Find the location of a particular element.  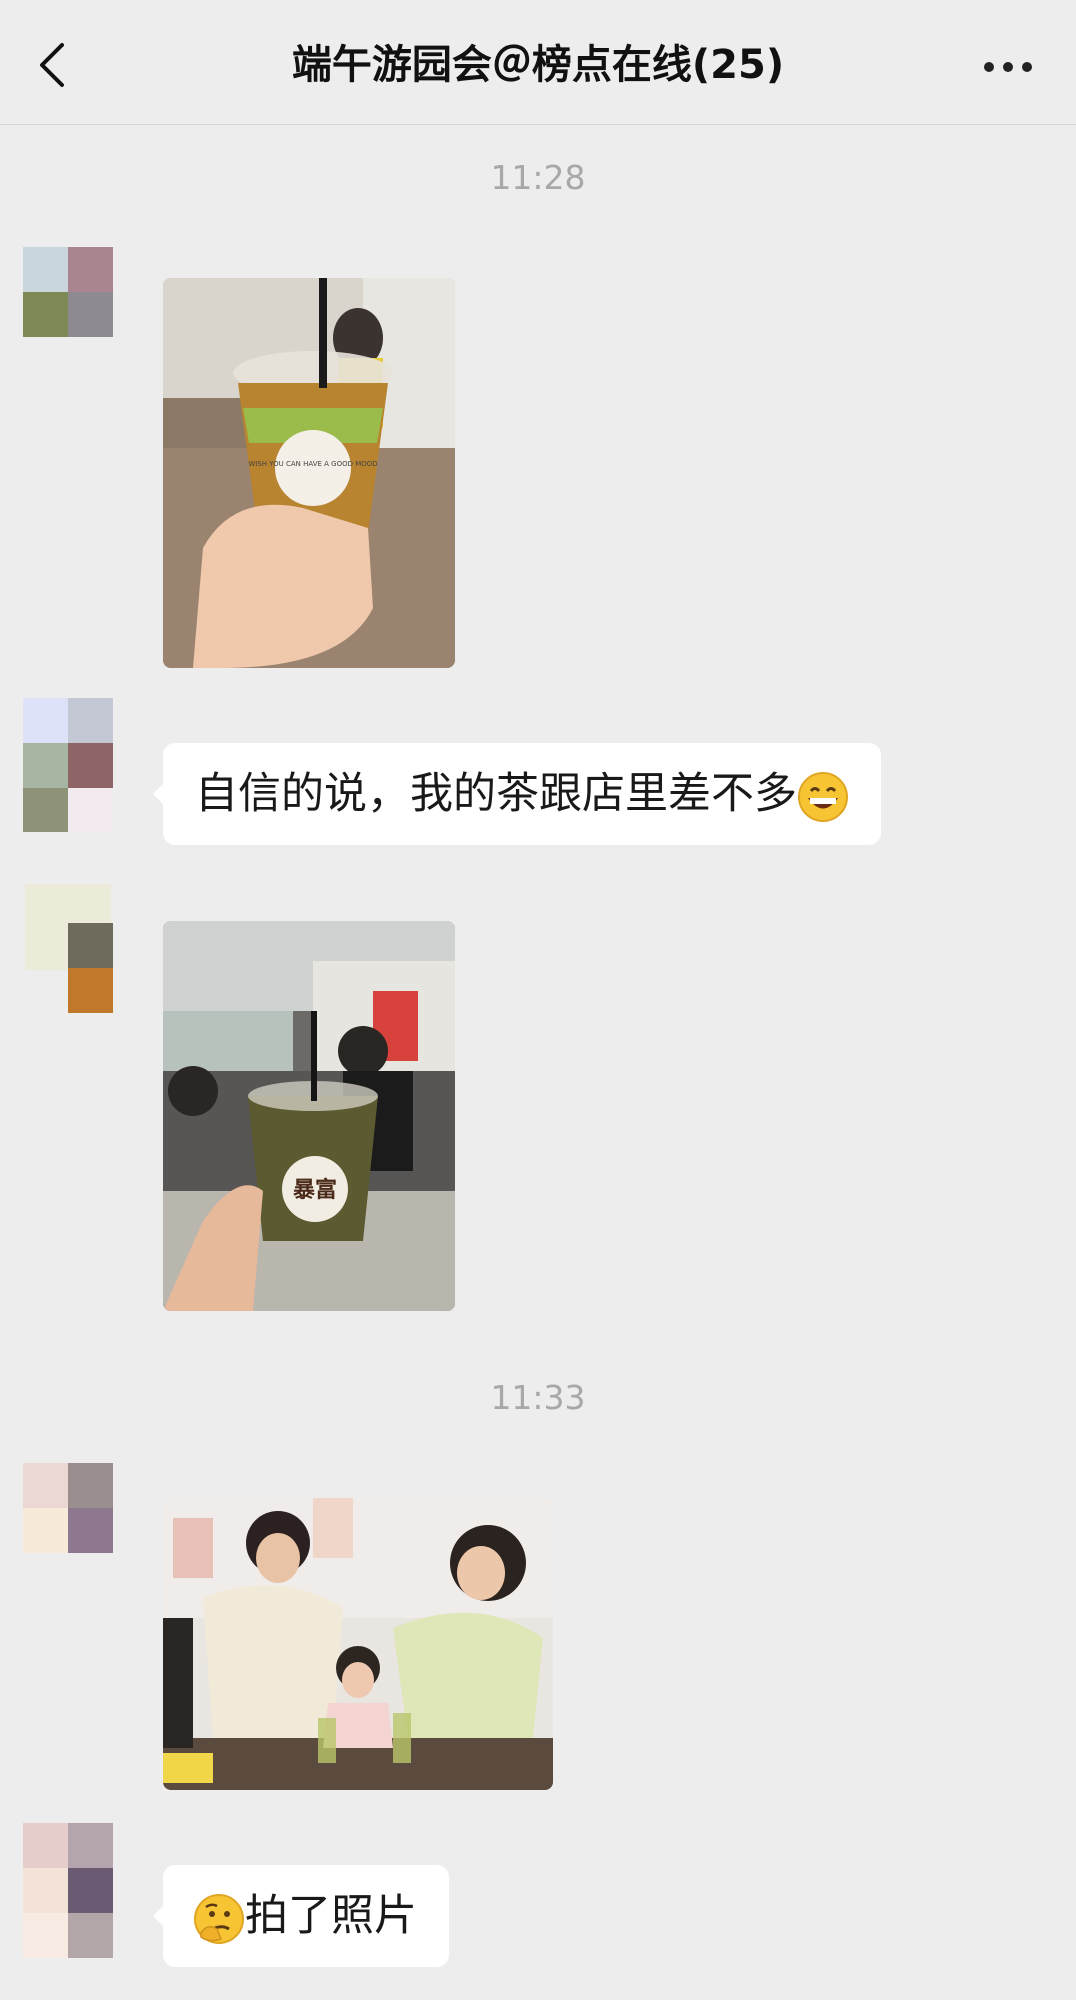

photo-drink-cup: WISH YOU CAN HAVE A GOOD MOOD is located at coordinates (309, 473).